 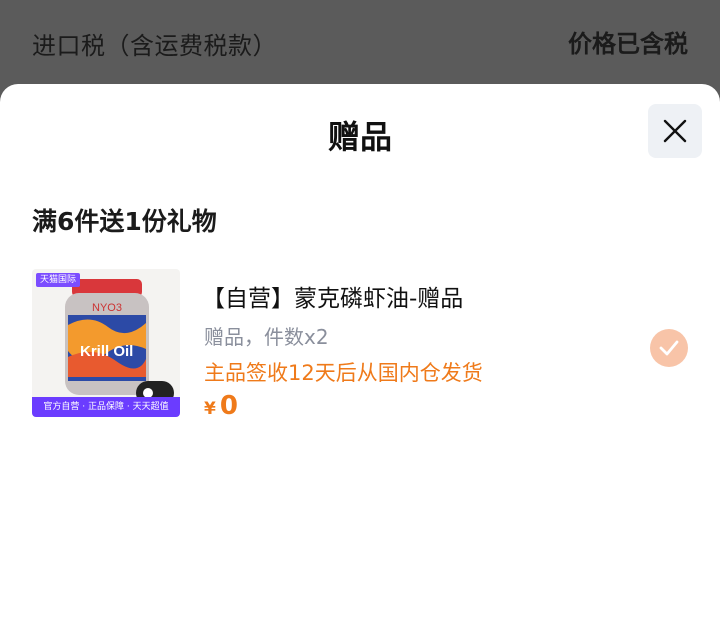 What do you see at coordinates (124, 221) in the screenshot?
I see `promo-title: 满6件送1份礼物` at bounding box center [124, 221].